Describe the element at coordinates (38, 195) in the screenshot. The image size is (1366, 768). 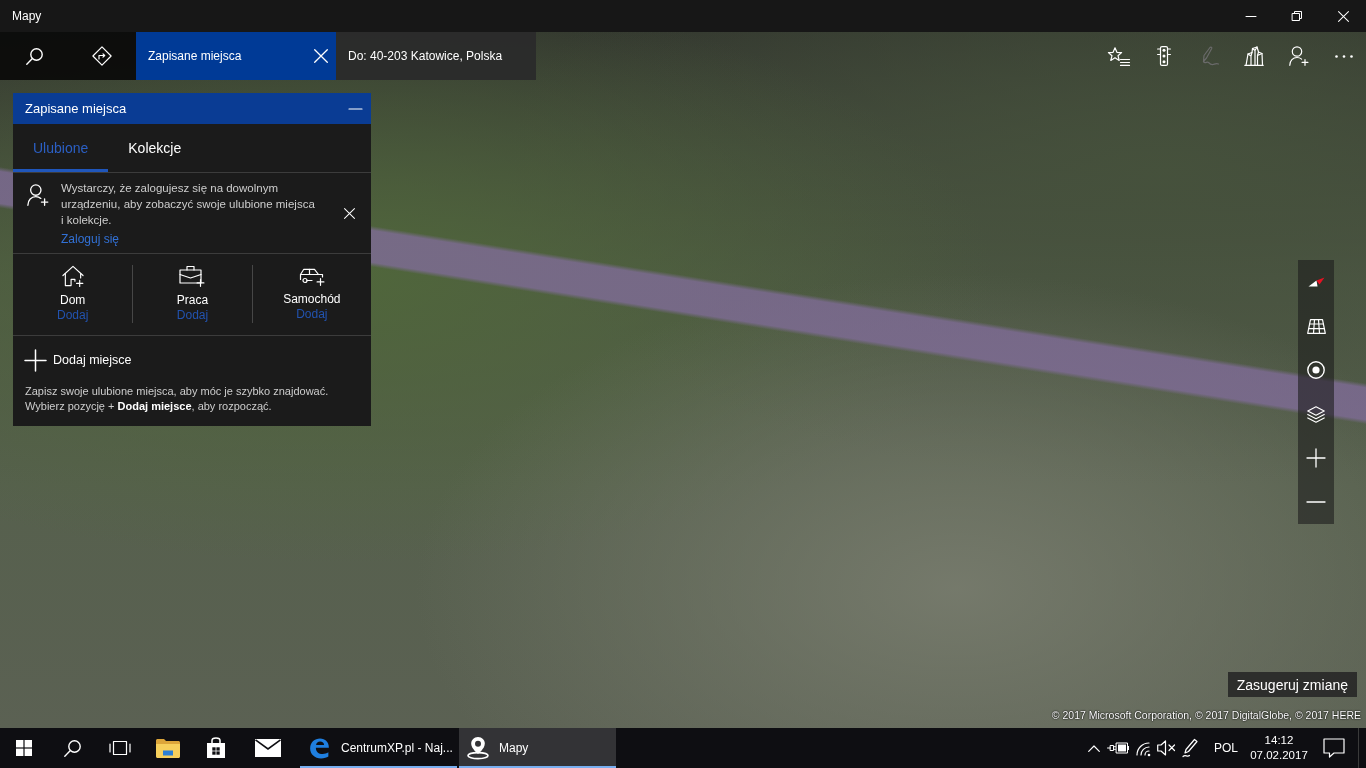
I see `person-add-icon` at that location.